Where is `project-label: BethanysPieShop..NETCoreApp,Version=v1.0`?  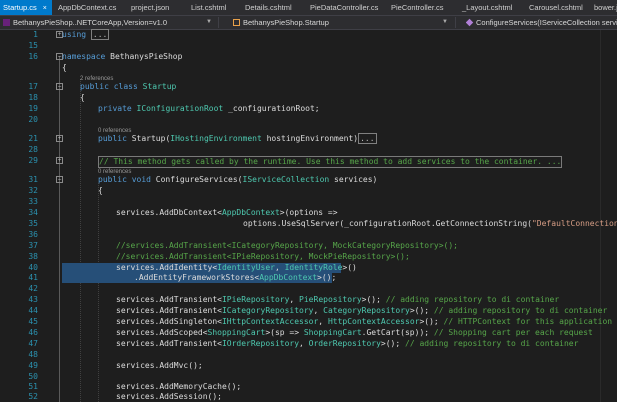 project-label: BethanysPieShop..NETCoreApp,Version=v1.0 is located at coordinates (90, 22).